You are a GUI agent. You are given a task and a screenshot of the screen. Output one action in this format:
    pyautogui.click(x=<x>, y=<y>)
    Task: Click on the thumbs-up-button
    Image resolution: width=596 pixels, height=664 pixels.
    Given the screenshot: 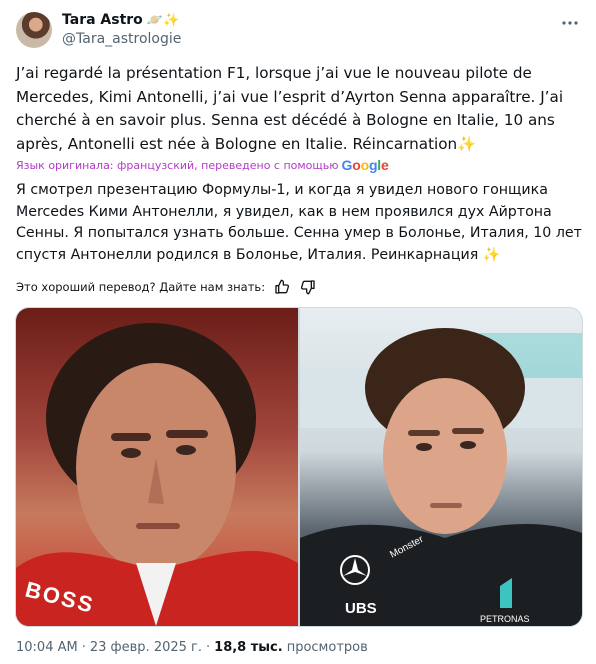 What is the action you would take?
    pyautogui.click(x=282, y=287)
    